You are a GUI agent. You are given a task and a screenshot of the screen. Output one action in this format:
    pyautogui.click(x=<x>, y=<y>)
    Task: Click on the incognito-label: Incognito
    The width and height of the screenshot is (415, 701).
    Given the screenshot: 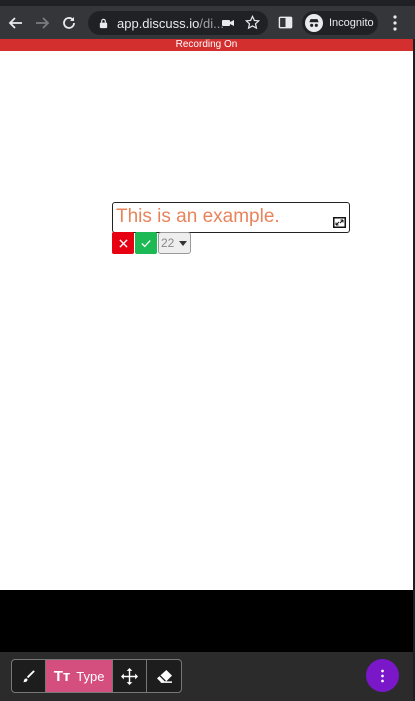 What is the action you would take?
    pyautogui.click(x=351, y=23)
    